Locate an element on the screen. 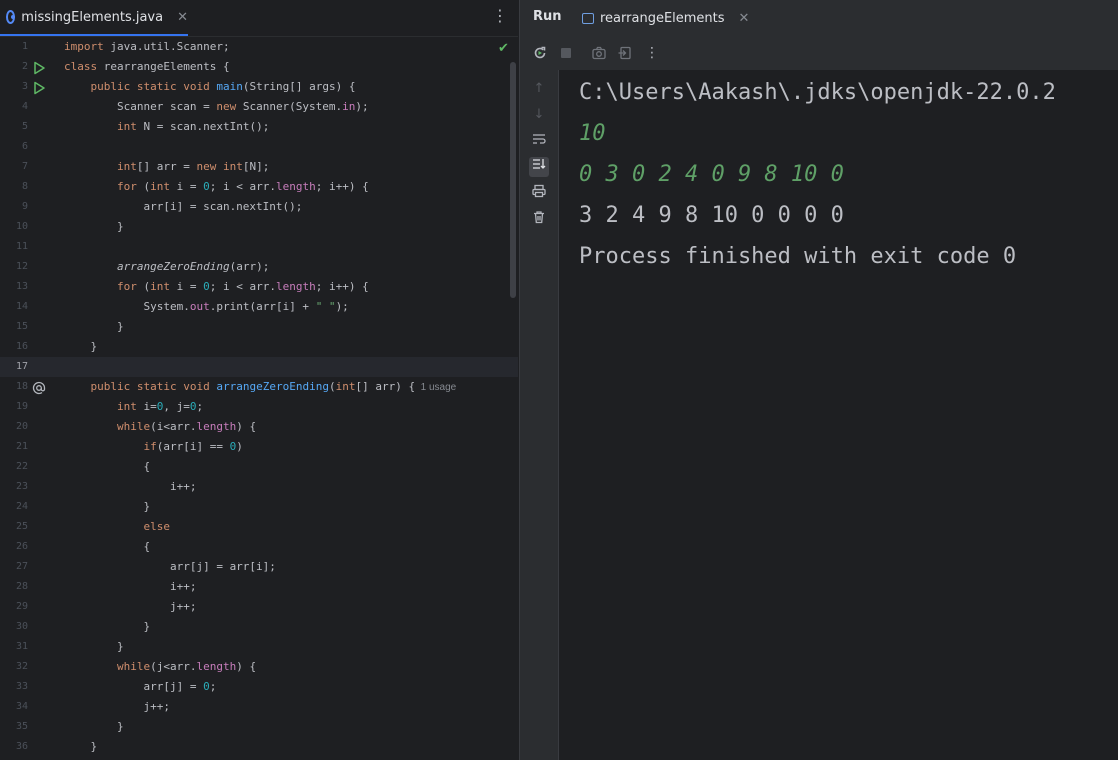  code-line: 30 } is located at coordinates (259, 627).